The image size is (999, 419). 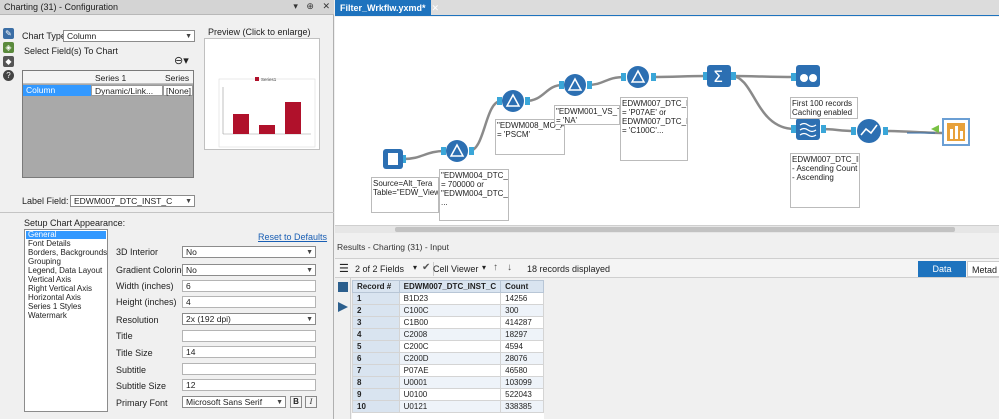 I want to click on interior-select: No ▼, so click(x=249, y=252).